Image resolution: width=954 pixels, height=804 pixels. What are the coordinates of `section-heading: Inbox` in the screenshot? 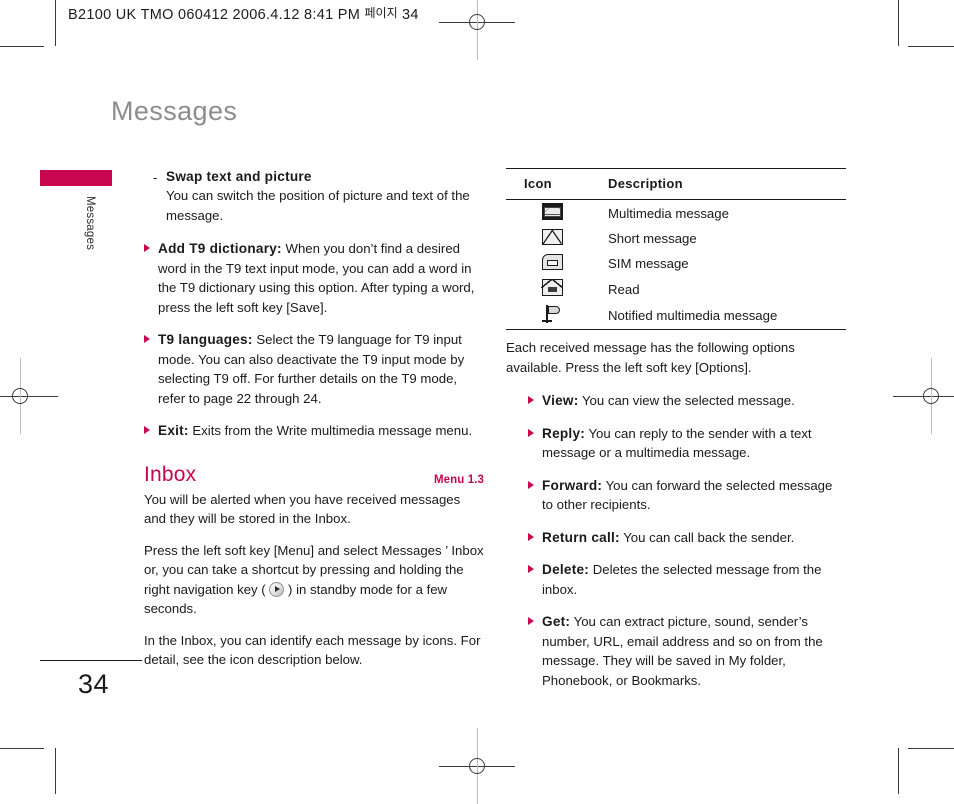 It's located at (170, 474).